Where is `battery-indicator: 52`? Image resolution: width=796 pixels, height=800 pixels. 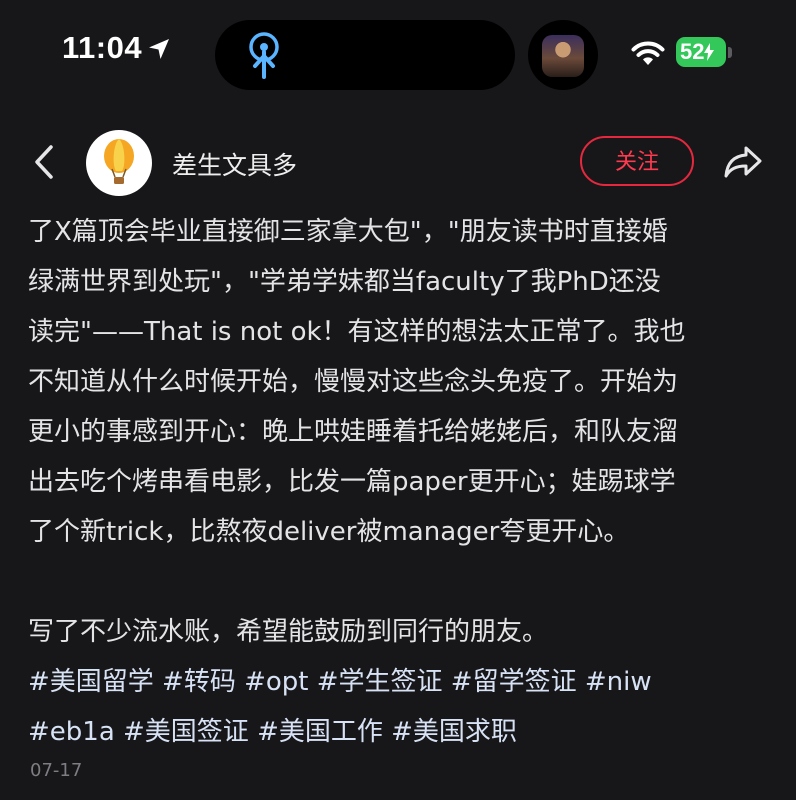 battery-indicator: 52 is located at coordinates (701, 52).